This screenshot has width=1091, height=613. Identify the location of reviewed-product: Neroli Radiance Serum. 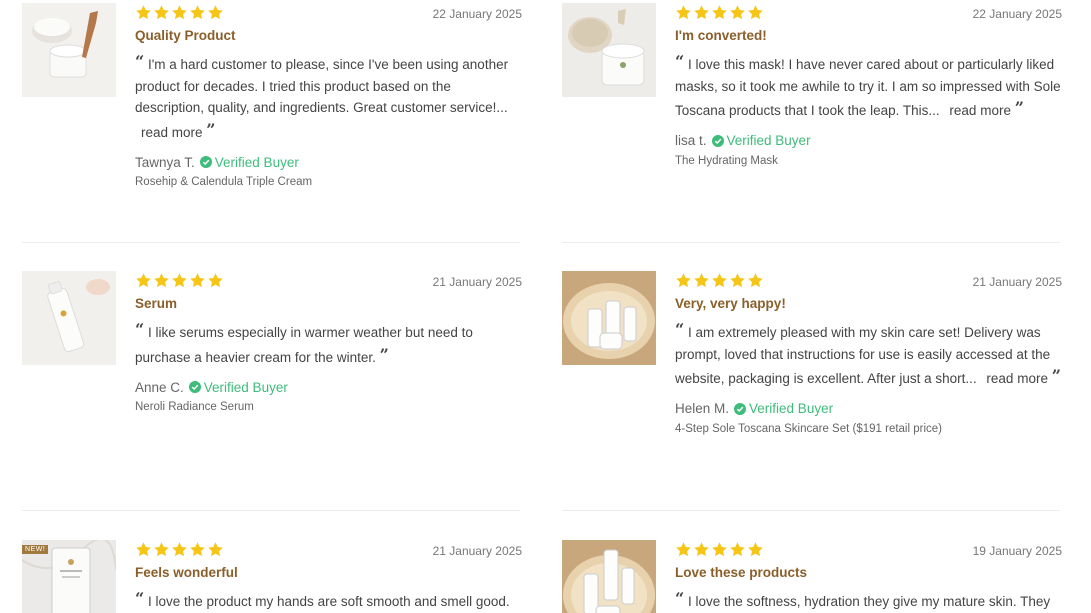
(194, 407).